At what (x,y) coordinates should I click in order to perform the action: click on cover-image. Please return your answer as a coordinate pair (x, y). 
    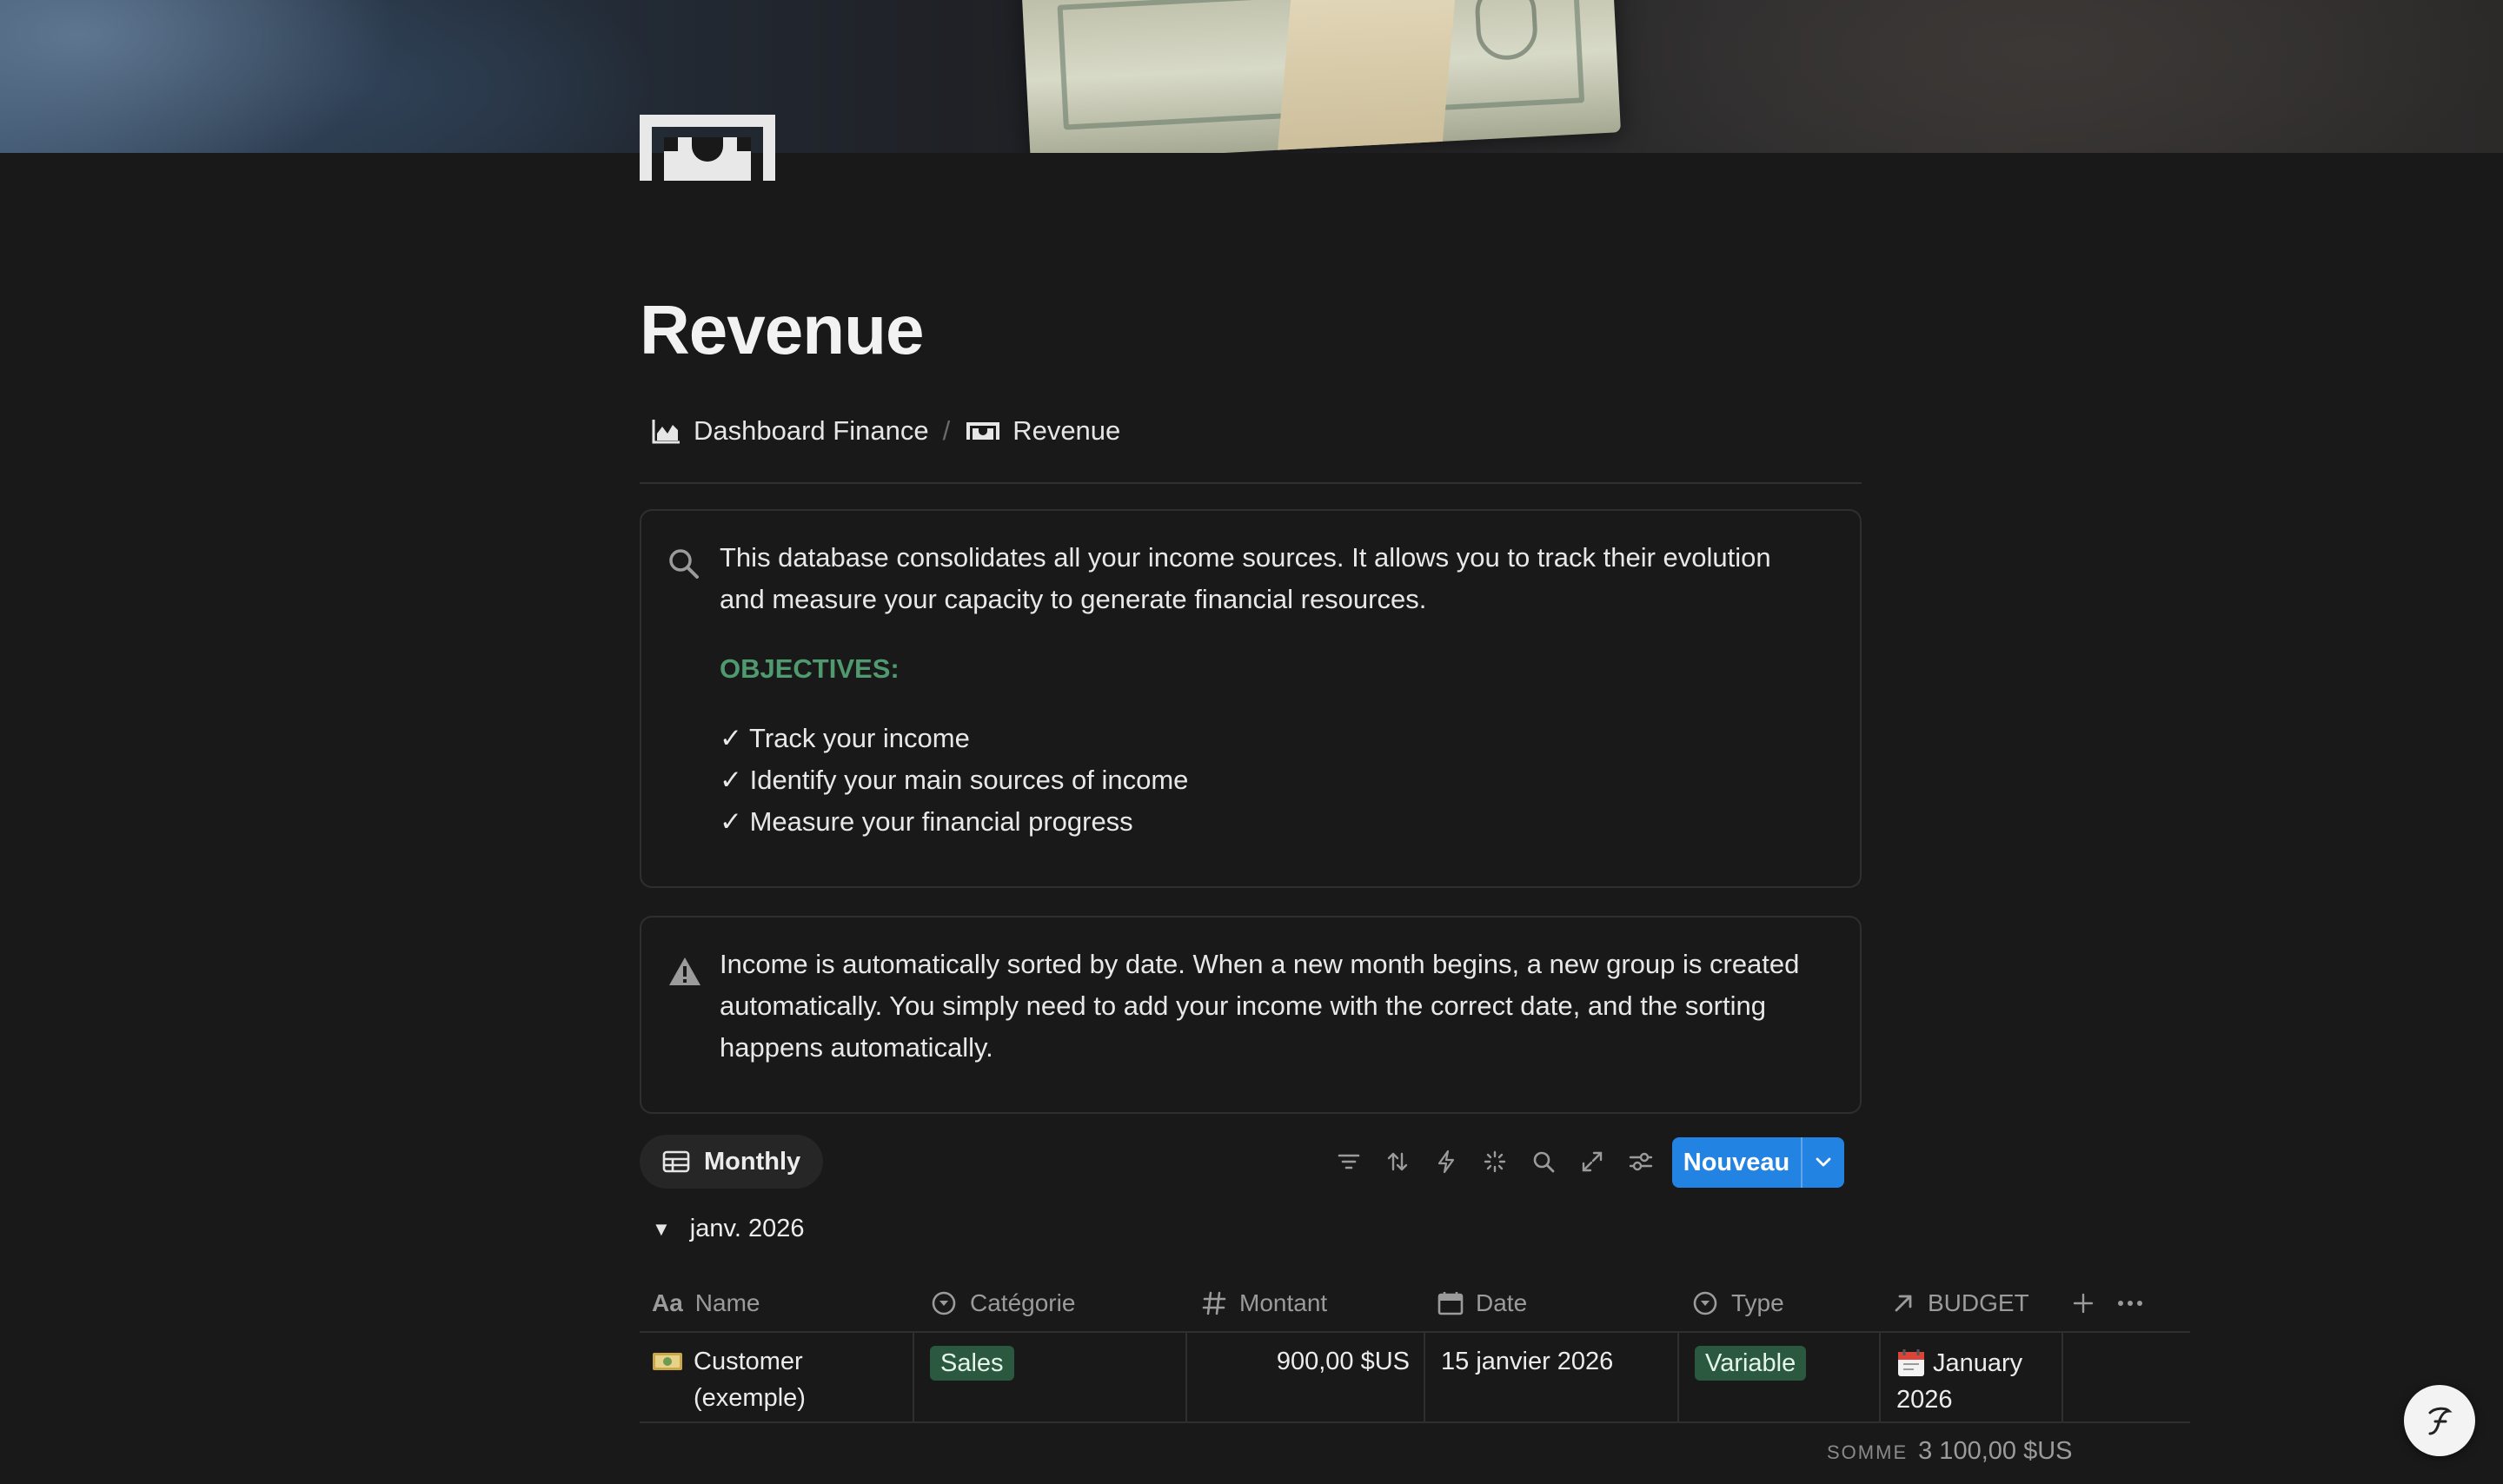
    Looking at the image, I should click on (1251, 76).